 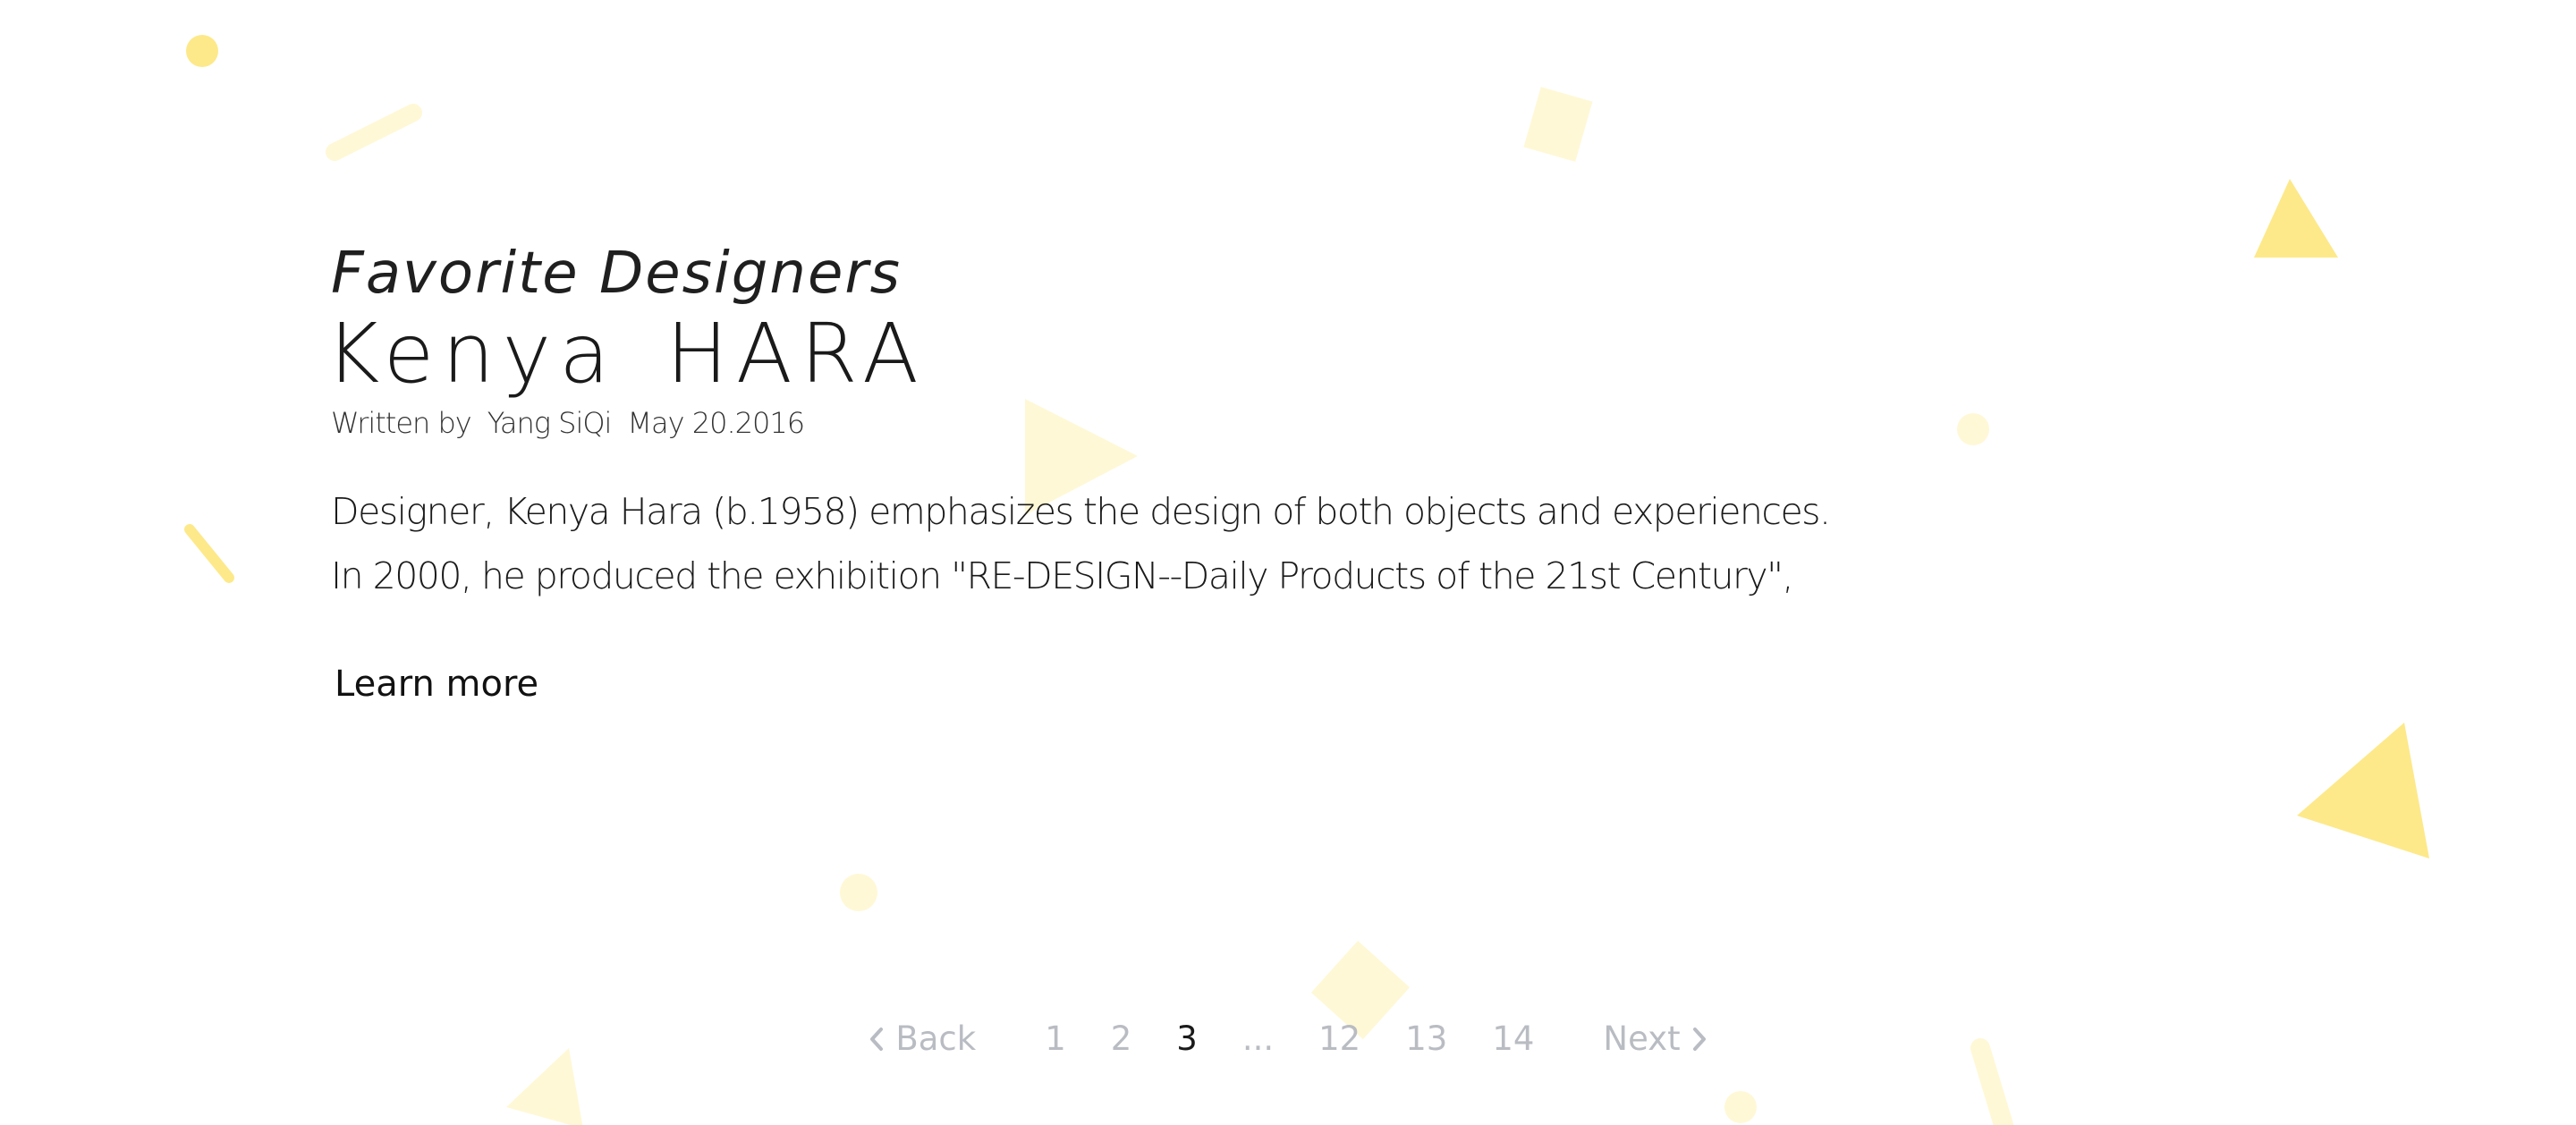 What do you see at coordinates (877, 1039) in the screenshot?
I see `chevron-left-icon` at bounding box center [877, 1039].